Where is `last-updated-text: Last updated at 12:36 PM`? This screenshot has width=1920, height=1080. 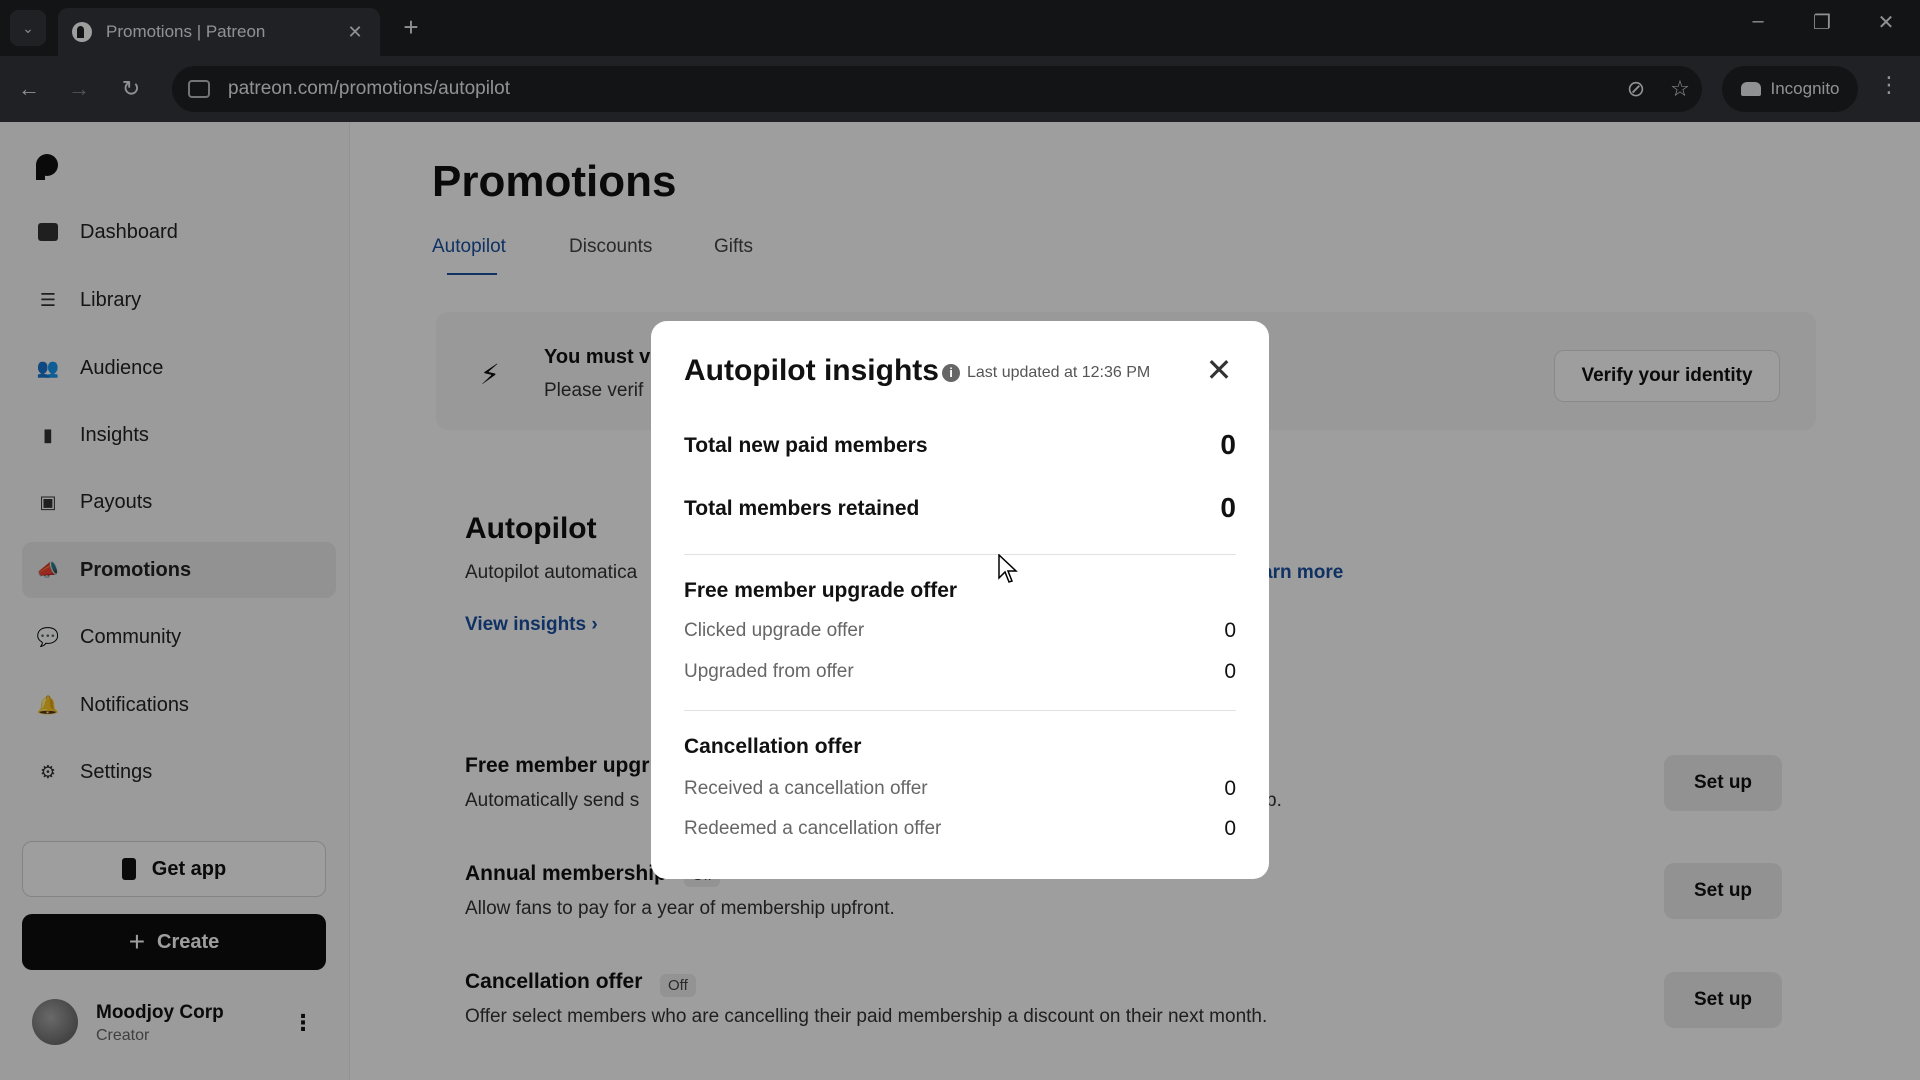 last-updated-text: Last updated at 12:36 PM is located at coordinates (1059, 372).